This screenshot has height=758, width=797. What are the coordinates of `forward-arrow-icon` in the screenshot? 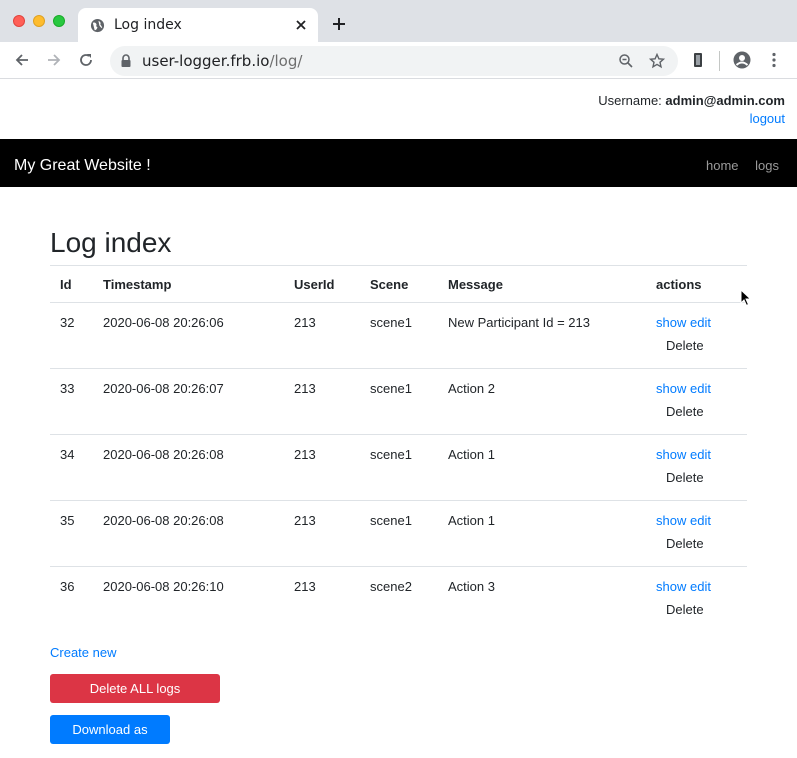 It's located at (54, 60).